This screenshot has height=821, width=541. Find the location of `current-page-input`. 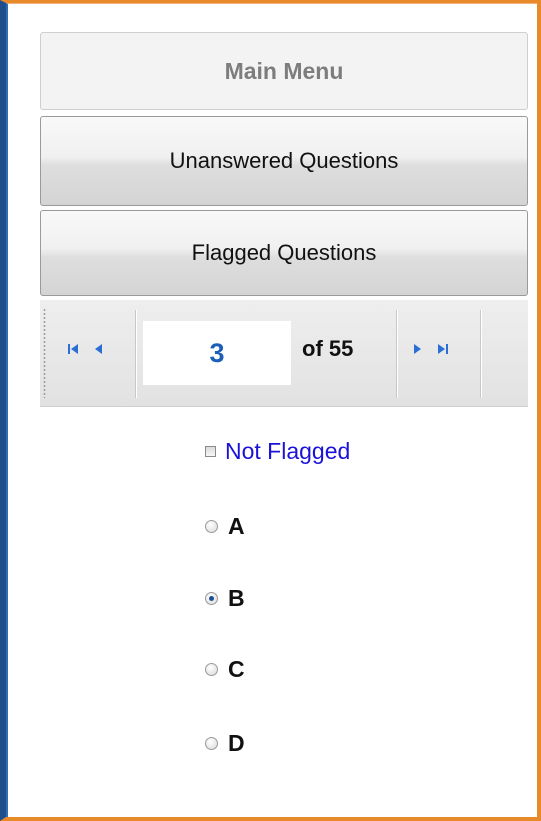

current-page-input is located at coordinates (217, 353).